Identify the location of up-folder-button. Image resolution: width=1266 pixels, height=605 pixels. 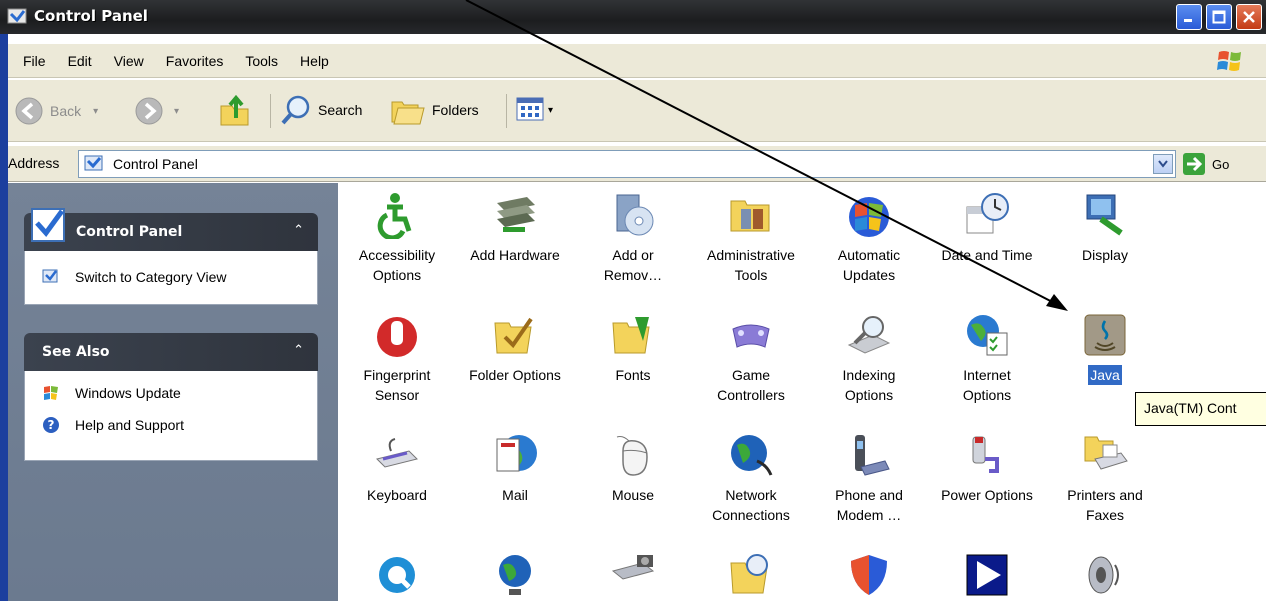
(235, 110).